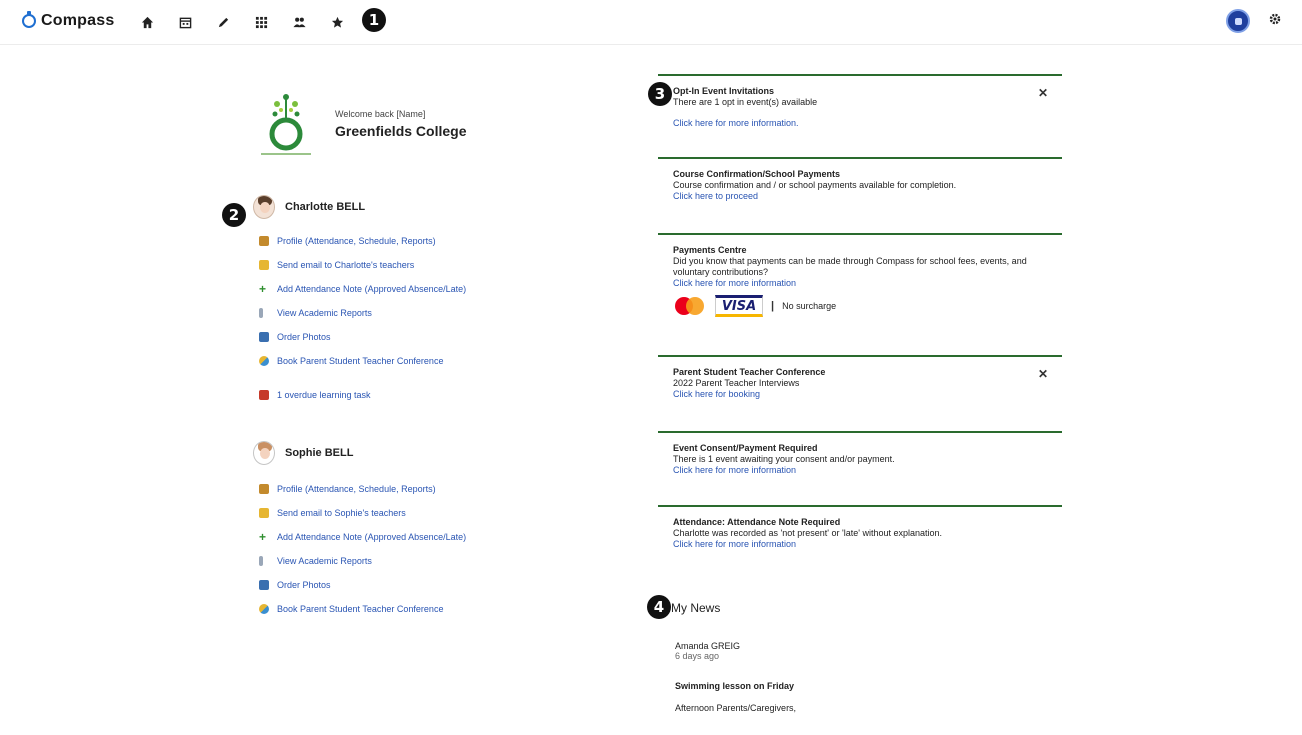 The height and width of the screenshot is (735, 1302). I want to click on card-title: Course Confirmation/School Payments, so click(757, 174).